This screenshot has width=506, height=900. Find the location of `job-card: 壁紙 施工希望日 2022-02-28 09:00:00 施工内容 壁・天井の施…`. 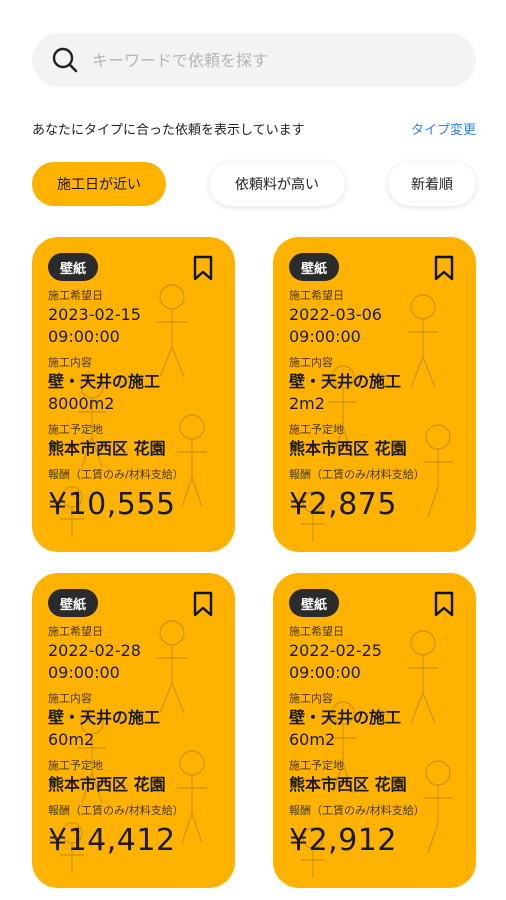

job-card: 壁紙 施工希望日 2022-02-28 09:00:00 施工内容 壁・天井の施… is located at coordinates (133, 730).